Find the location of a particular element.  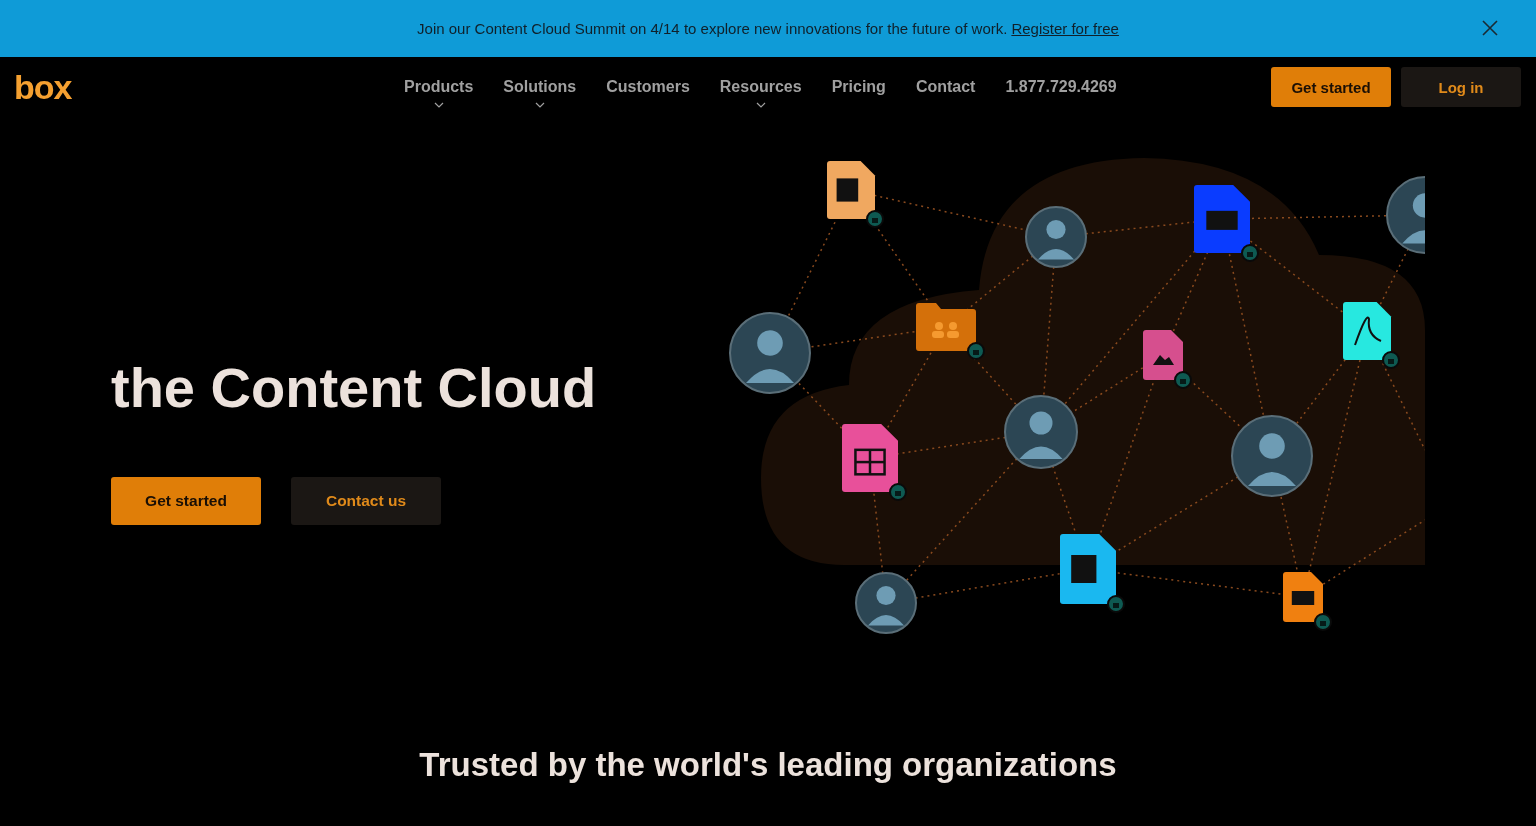

login-button: Log in is located at coordinates (1461, 87).